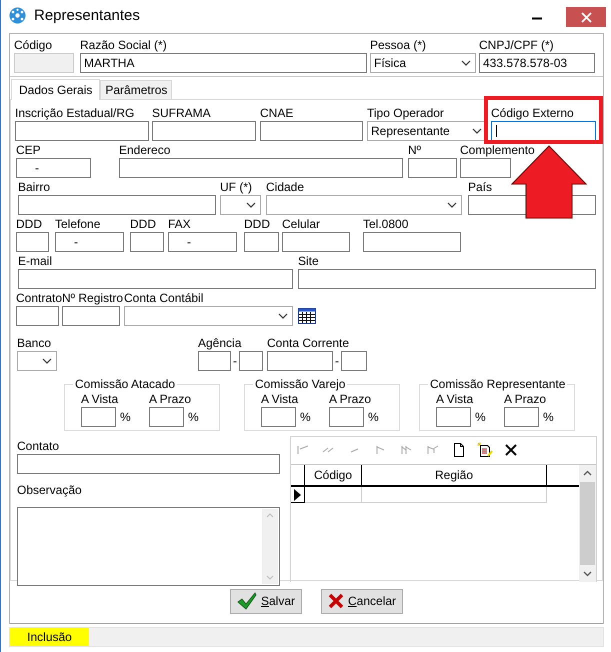 This screenshot has height=652, width=611. What do you see at coordinates (136, 89) in the screenshot?
I see `tab: Parâmetros` at bounding box center [136, 89].